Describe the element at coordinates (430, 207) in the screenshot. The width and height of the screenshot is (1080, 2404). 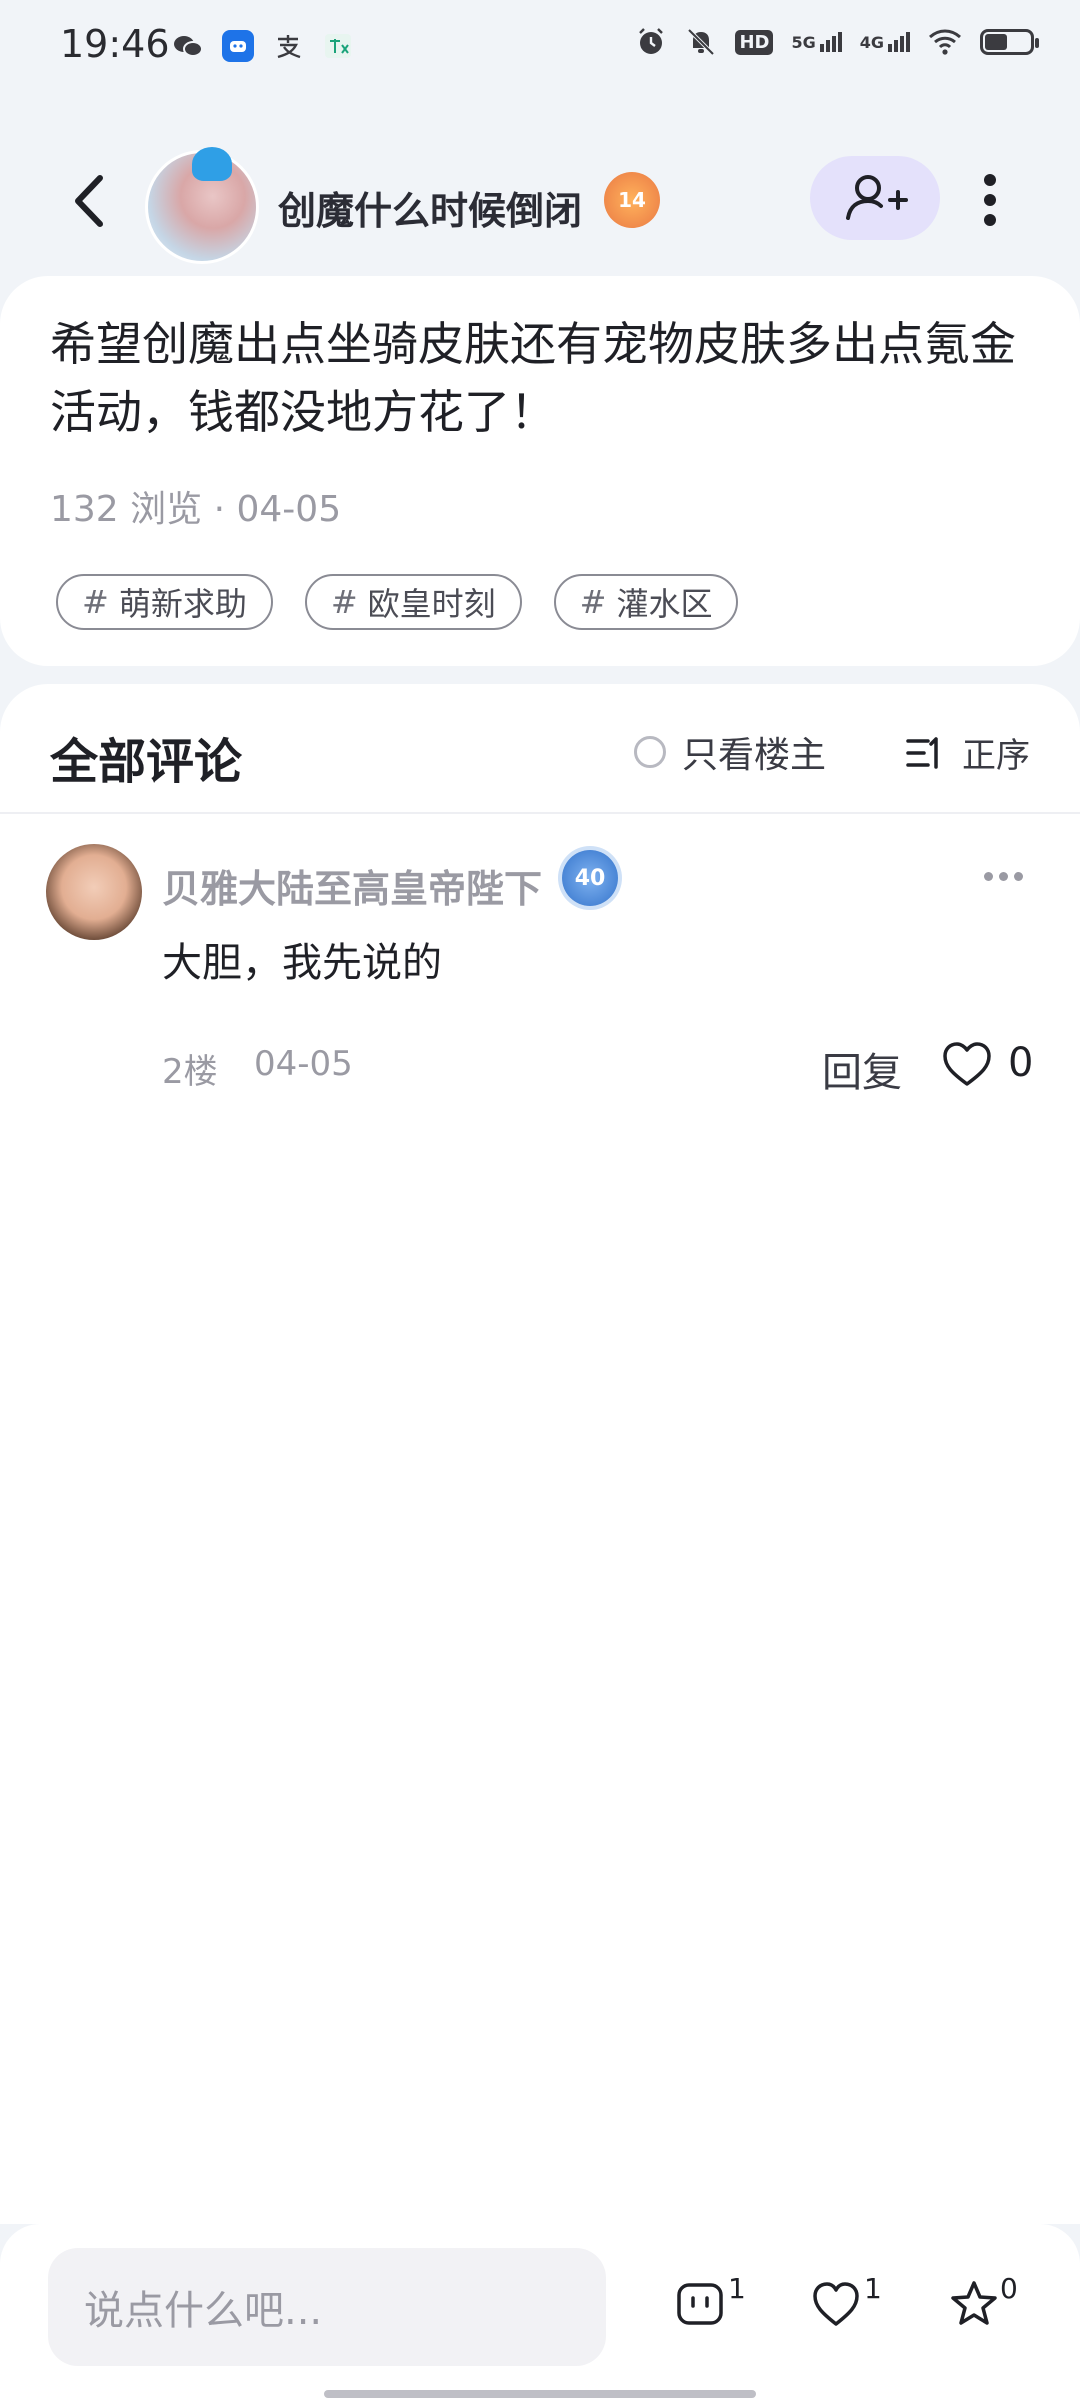
I see `author-name: 创魔什么时候倒闭` at that location.